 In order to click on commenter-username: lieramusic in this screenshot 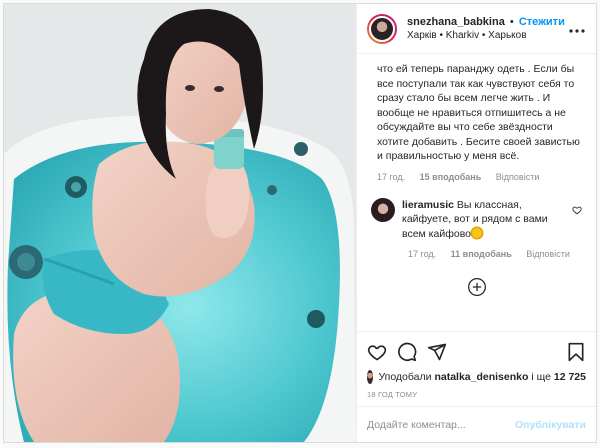, I will do `click(428, 205)`.